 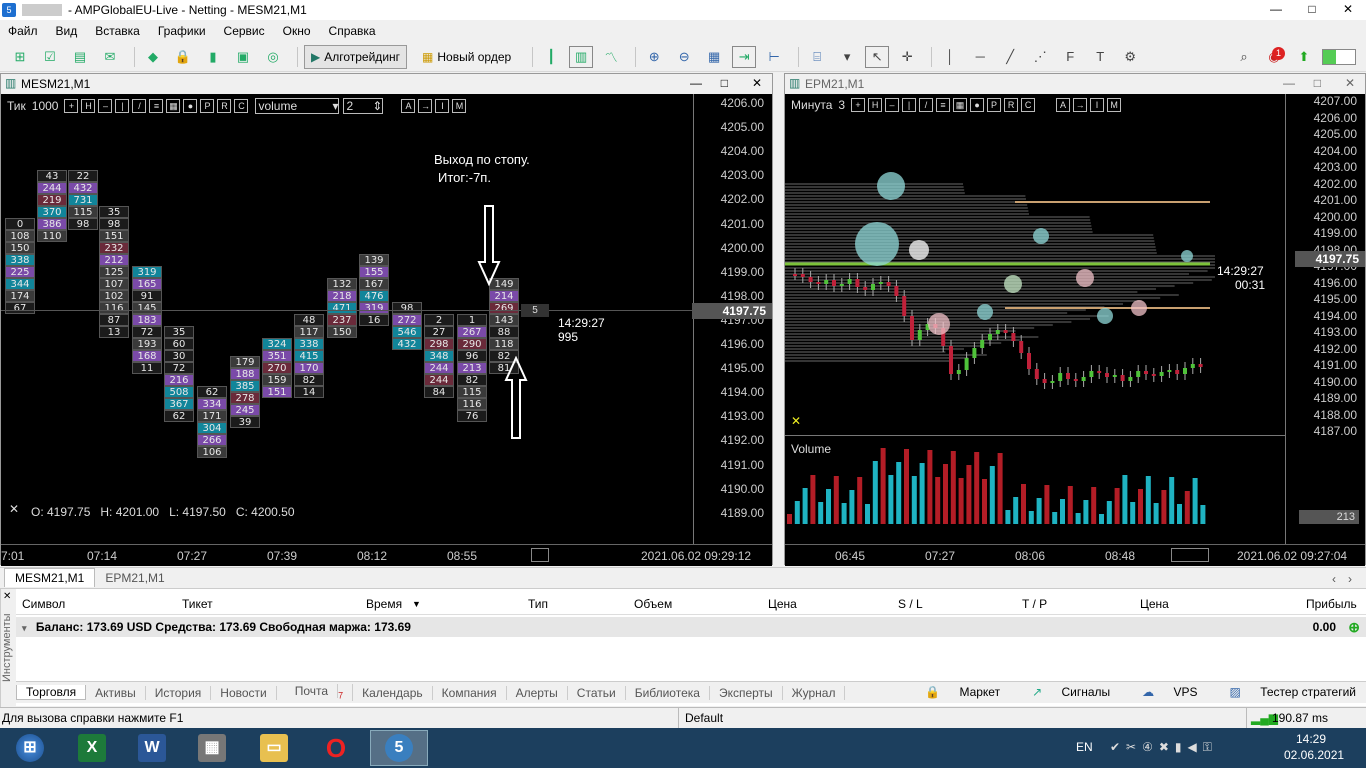 I want to click on h-icon: H, so click(x=88, y=106).